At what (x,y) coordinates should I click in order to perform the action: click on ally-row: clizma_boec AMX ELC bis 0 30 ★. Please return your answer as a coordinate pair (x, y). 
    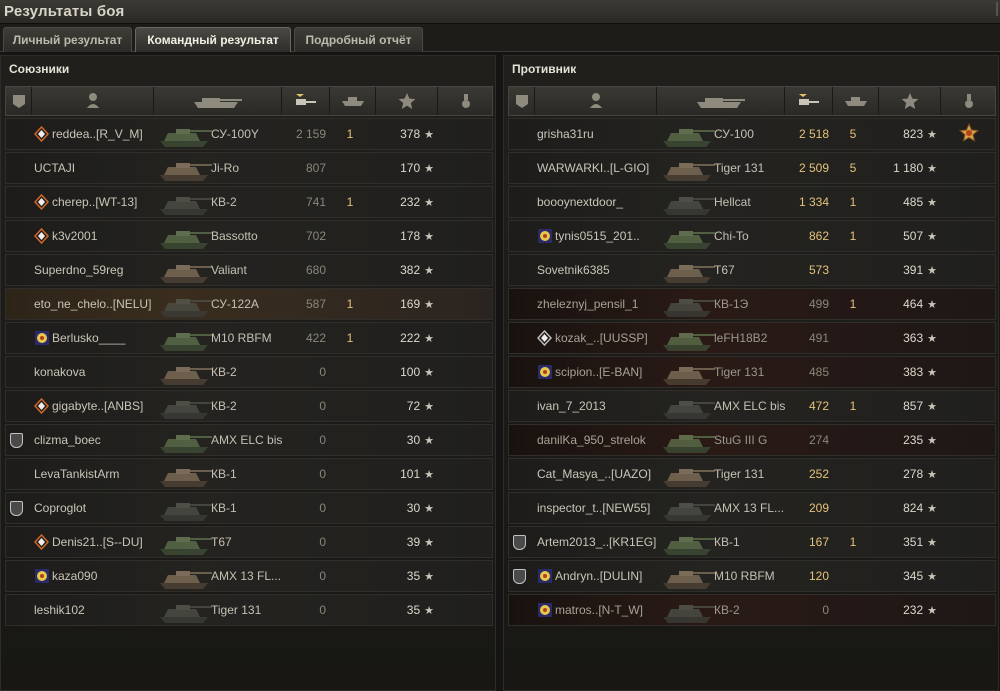
    Looking at the image, I should click on (249, 440).